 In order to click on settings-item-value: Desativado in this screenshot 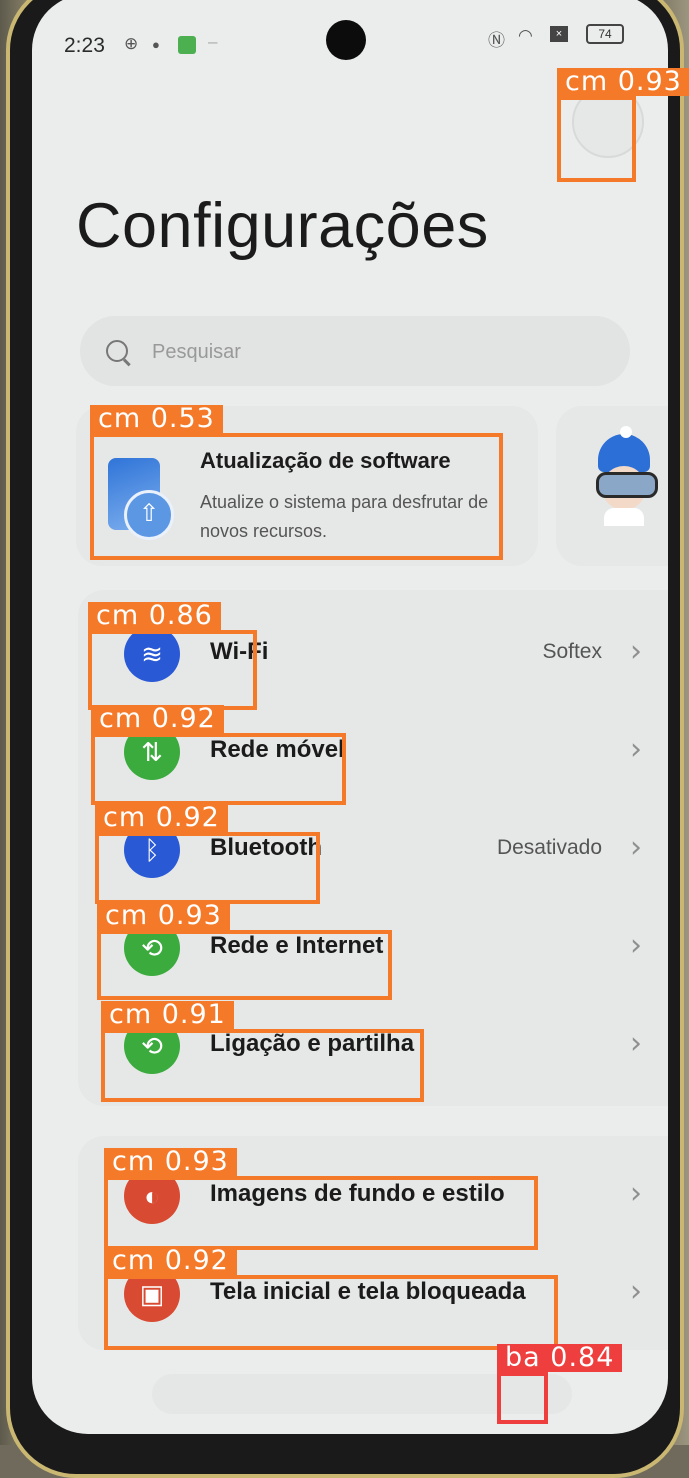, I will do `click(549, 847)`.